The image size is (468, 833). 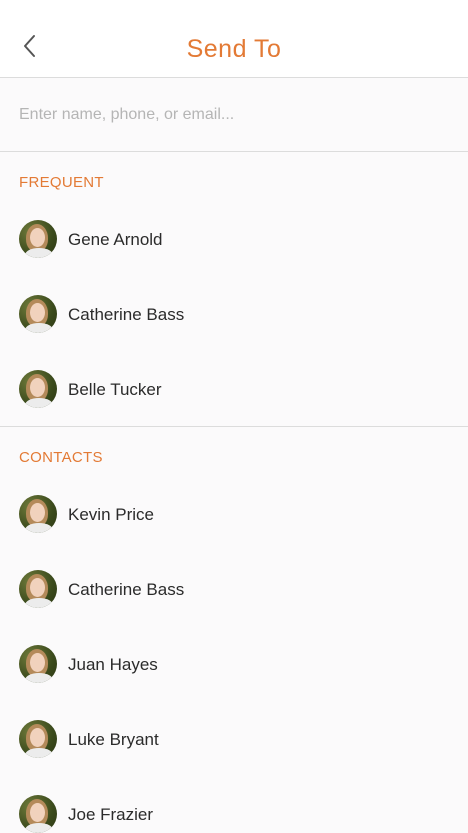 What do you see at coordinates (234, 389) in the screenshot?
I see `contact-row-belle-tucker: Belle Tucker` at bounding box center [234, 389].